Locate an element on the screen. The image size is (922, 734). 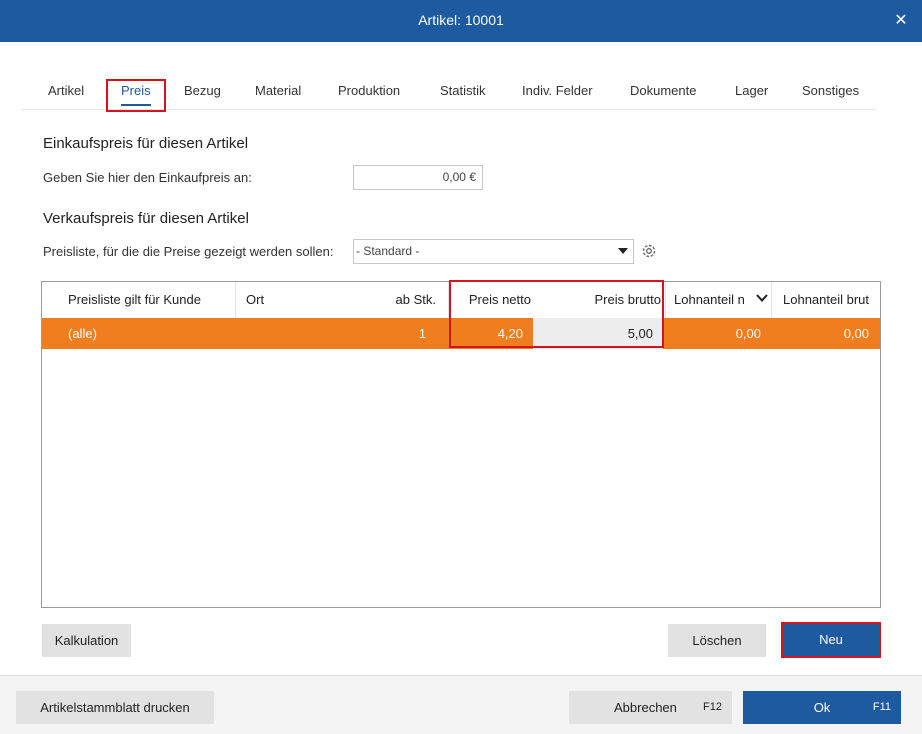
col-header-ort: Ort is located at coordinates (306, 300).